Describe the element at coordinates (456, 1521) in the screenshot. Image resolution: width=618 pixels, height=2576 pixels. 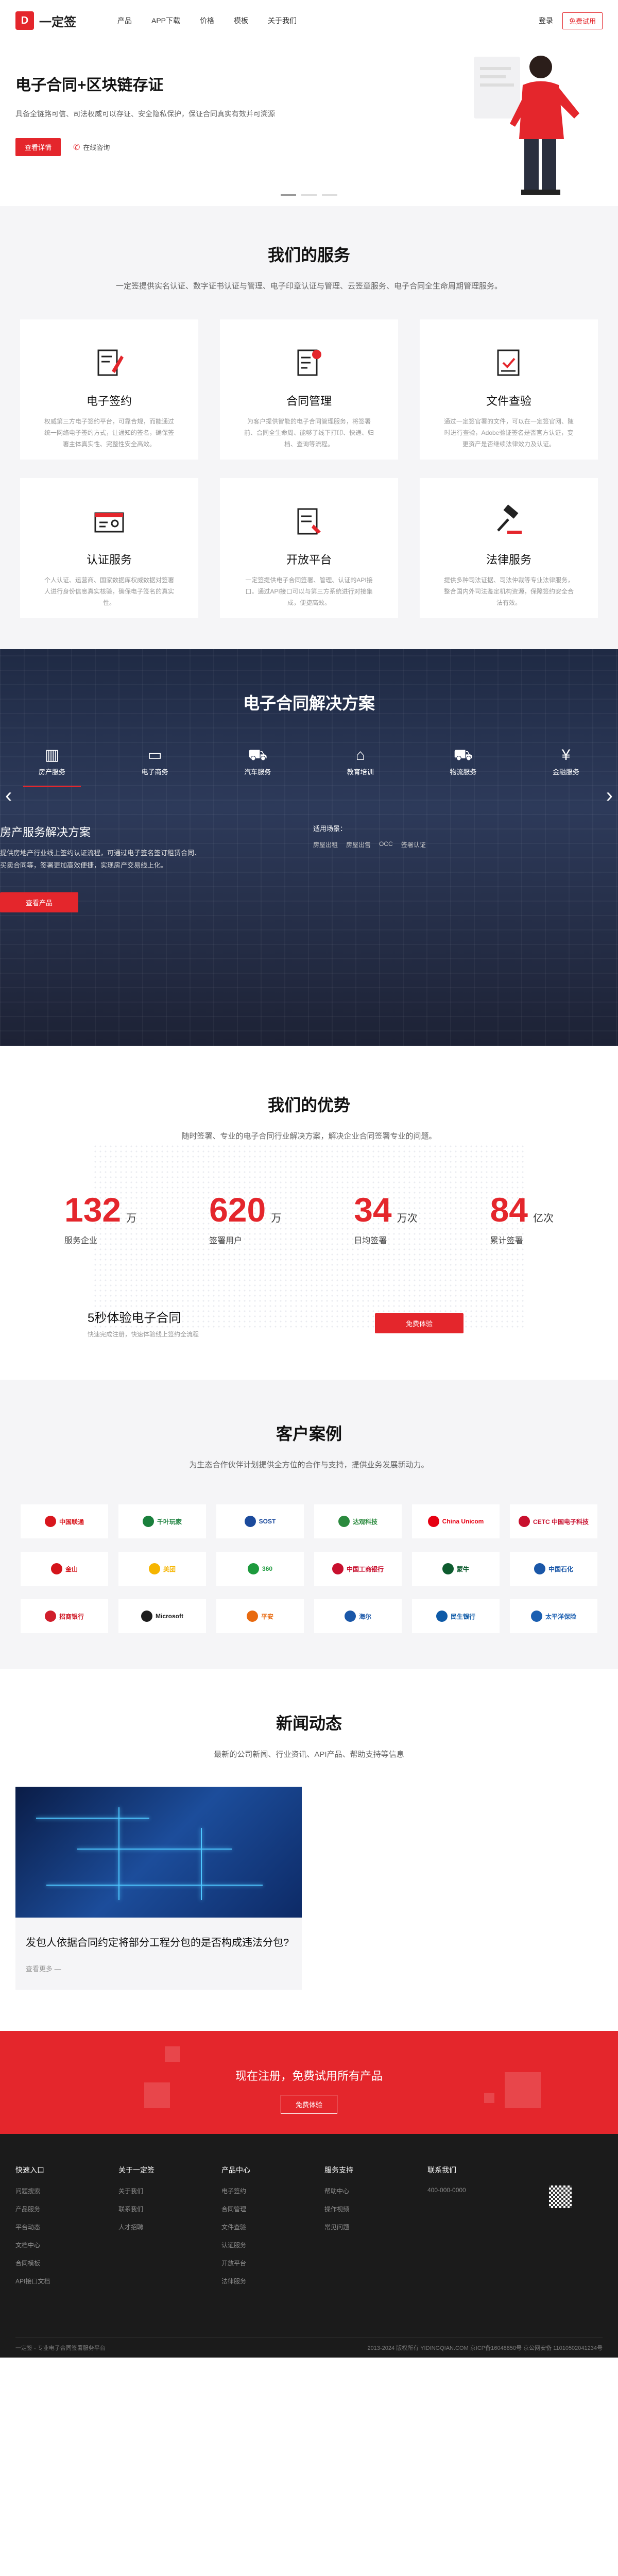
I see `client-logo-card: China Unicom` at that location.